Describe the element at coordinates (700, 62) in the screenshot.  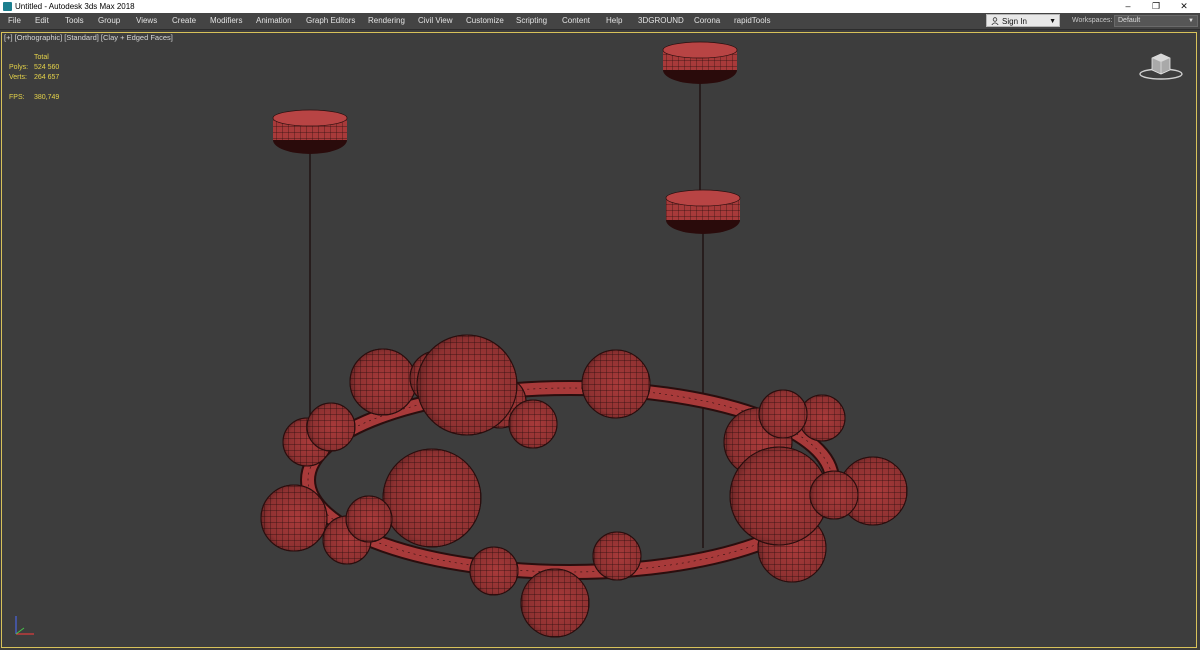
I see `canopy-top-right` at that location.